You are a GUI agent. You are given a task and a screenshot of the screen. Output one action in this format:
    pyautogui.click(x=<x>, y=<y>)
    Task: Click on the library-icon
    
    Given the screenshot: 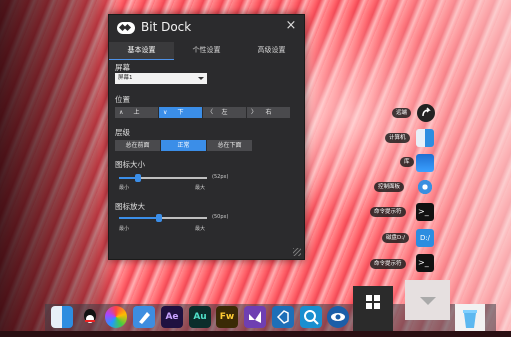 What is the action you would take?
    pyautogui.click(x=425, y=163)
    